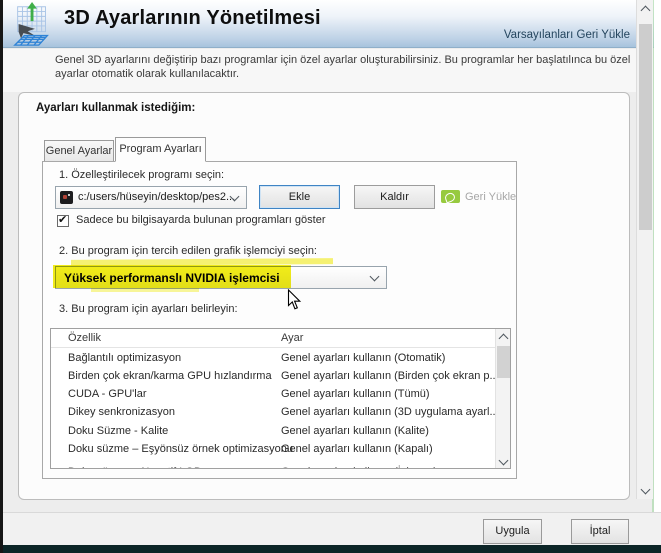 The height and width of the screenshot is (553, 661). Describe the element at coordinates (299, 197) in the screenshot. I see `add-button: Ekle` at that location.